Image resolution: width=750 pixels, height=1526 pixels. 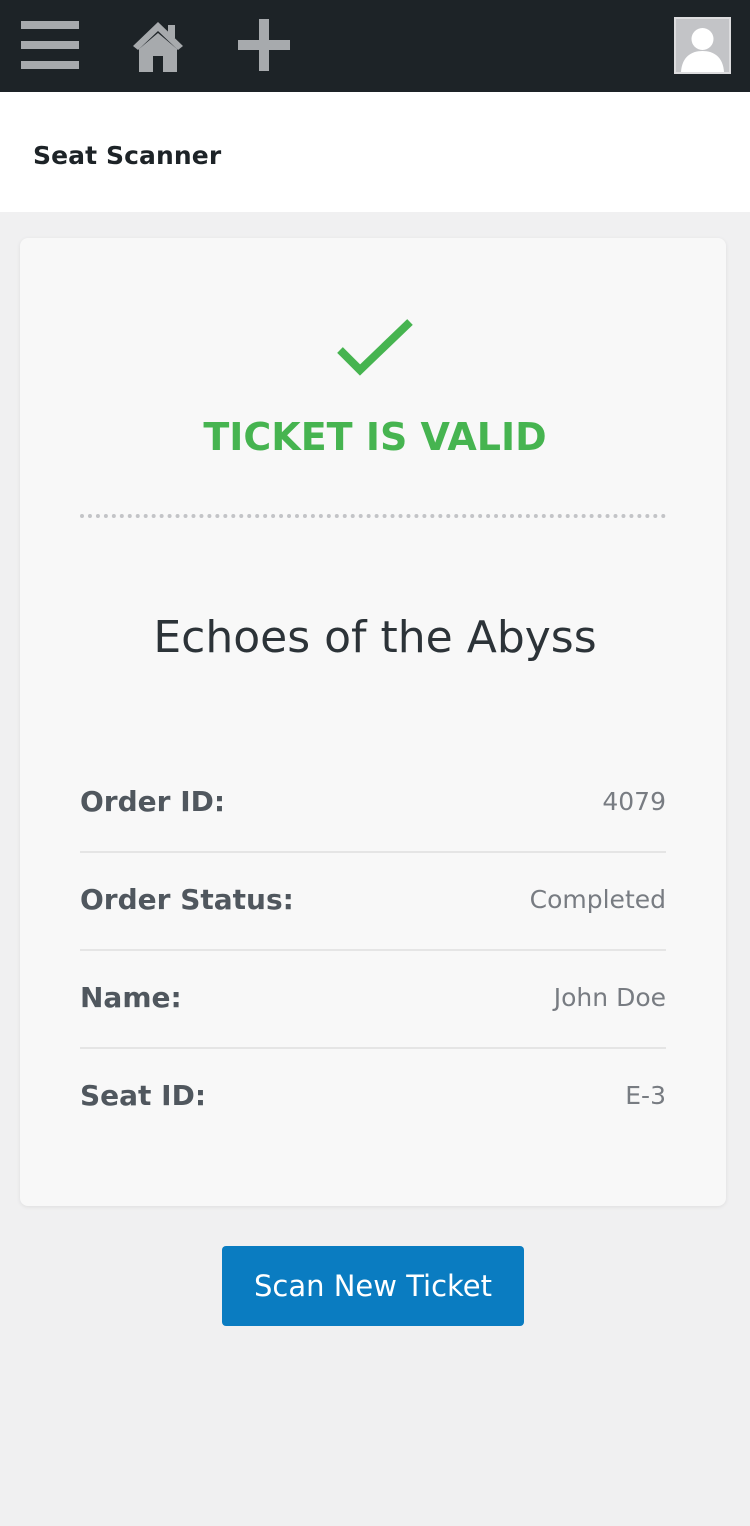 I want to click on order-status-label: Order Status:, so click(x=187, y=899).